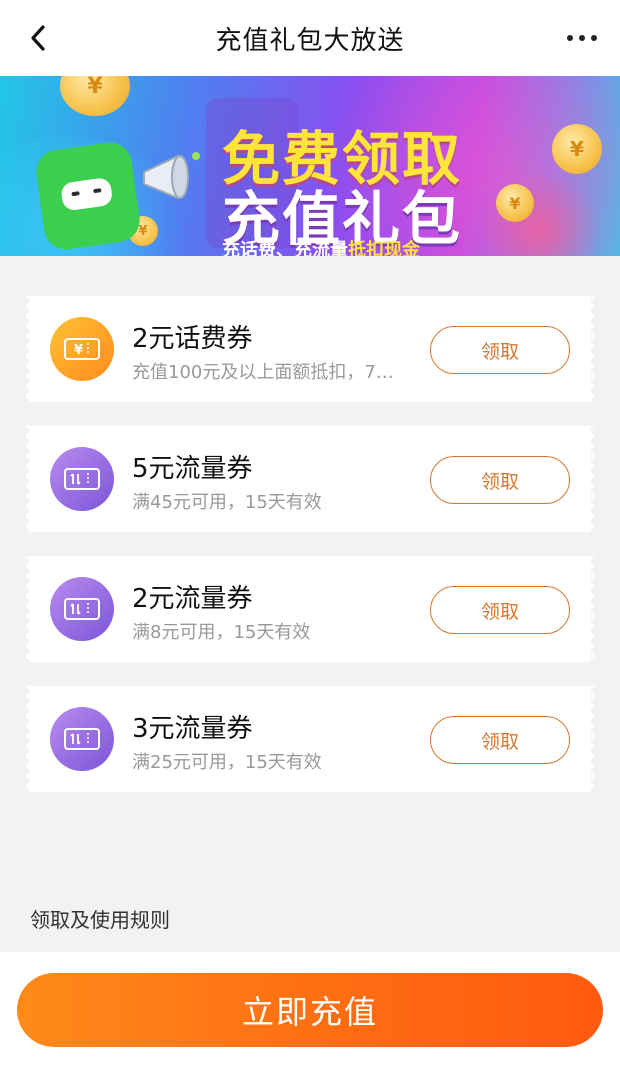 The width and height of the screenshot is (620, 1072). I want to click on coupon-title: 5元流量券, so click(192, 469).